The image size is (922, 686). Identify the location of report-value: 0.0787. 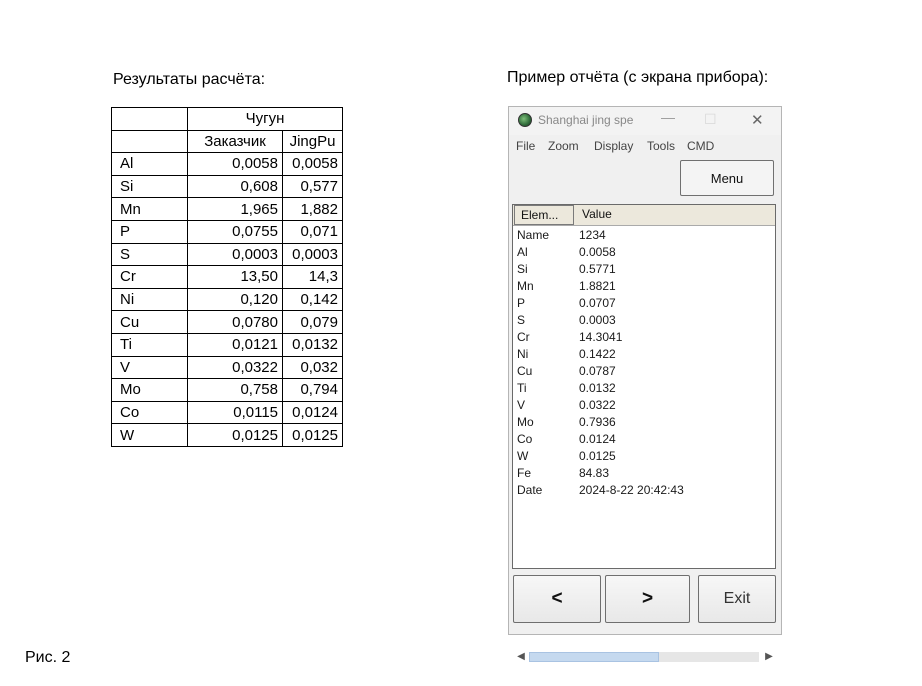
(597, 371).